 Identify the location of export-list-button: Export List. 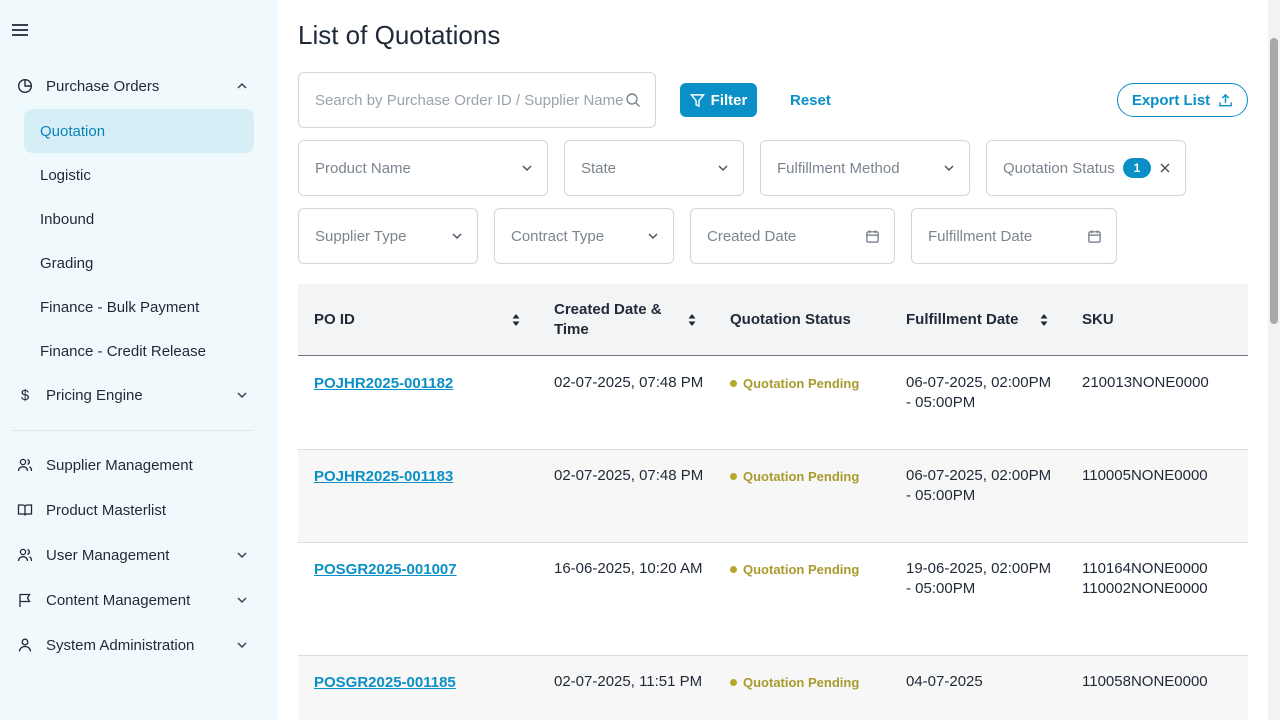
(1182, 100).